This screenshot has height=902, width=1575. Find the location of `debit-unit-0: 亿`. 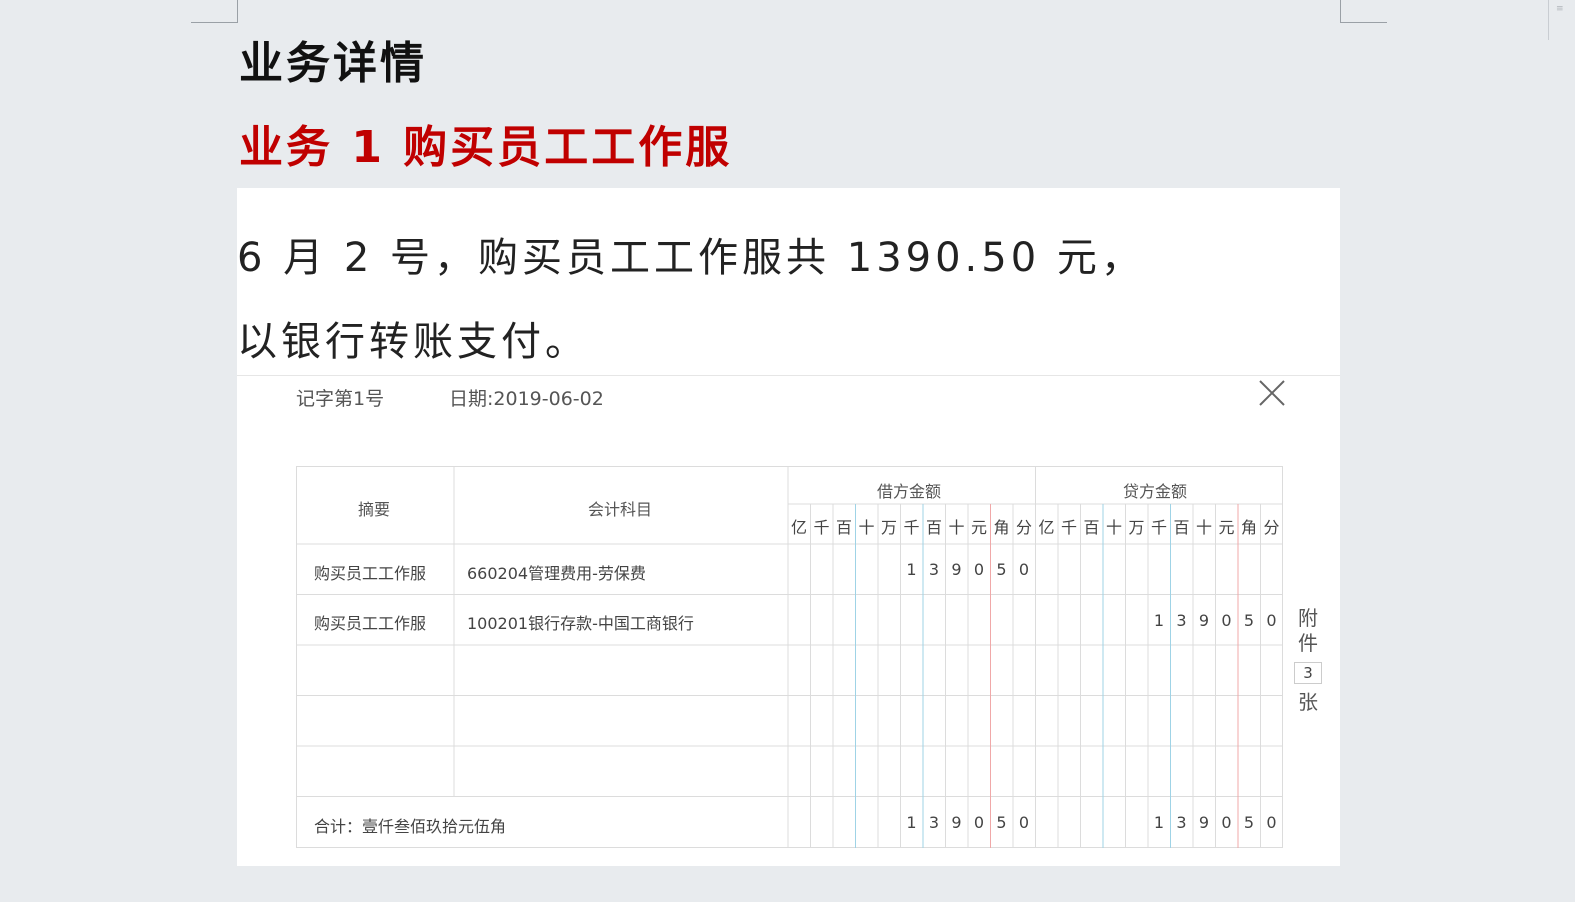

debit-unit-0: 亿 is located at coordinates (798, 527).